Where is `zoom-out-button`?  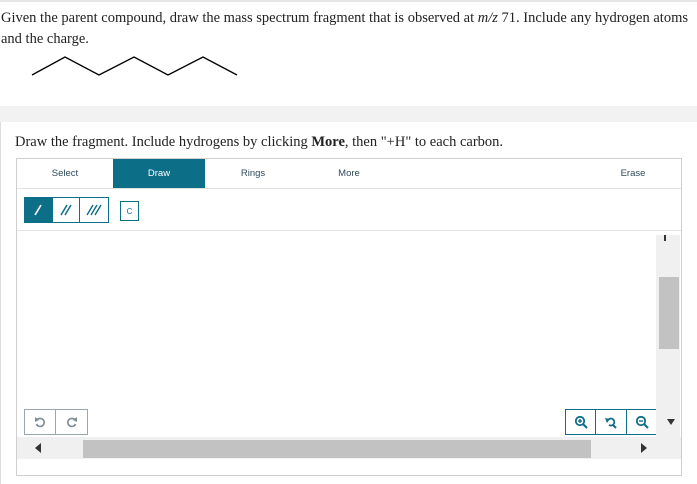 zoom-out-button is located at coordinates (641, 422).